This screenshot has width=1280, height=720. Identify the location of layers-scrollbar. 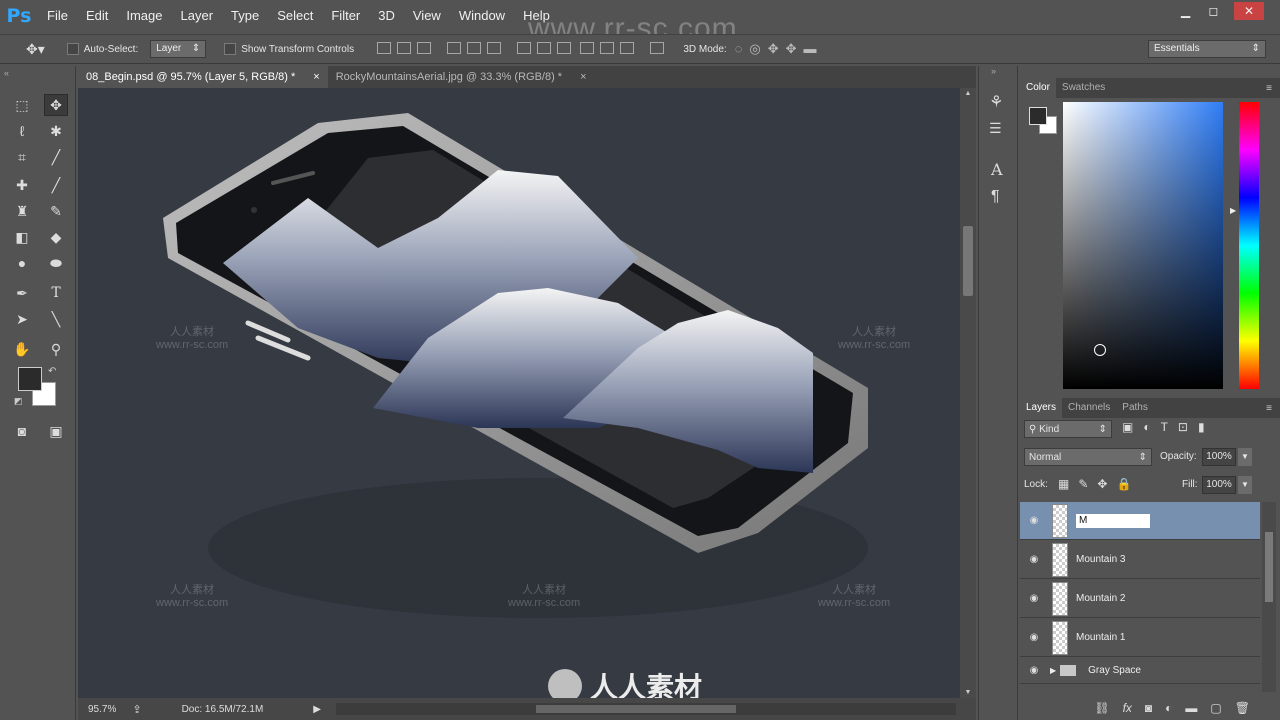
(1269, 597).